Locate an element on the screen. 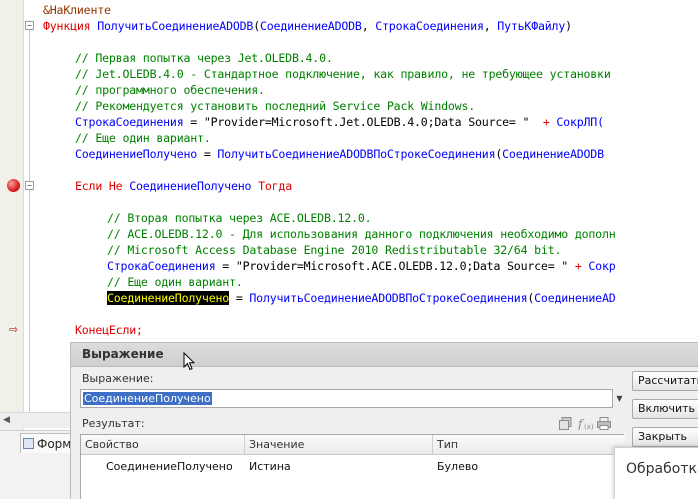 This screenshot has height=499, width=698. execution-arrow-icon: ⇨ is located at coordinates (14, 329).